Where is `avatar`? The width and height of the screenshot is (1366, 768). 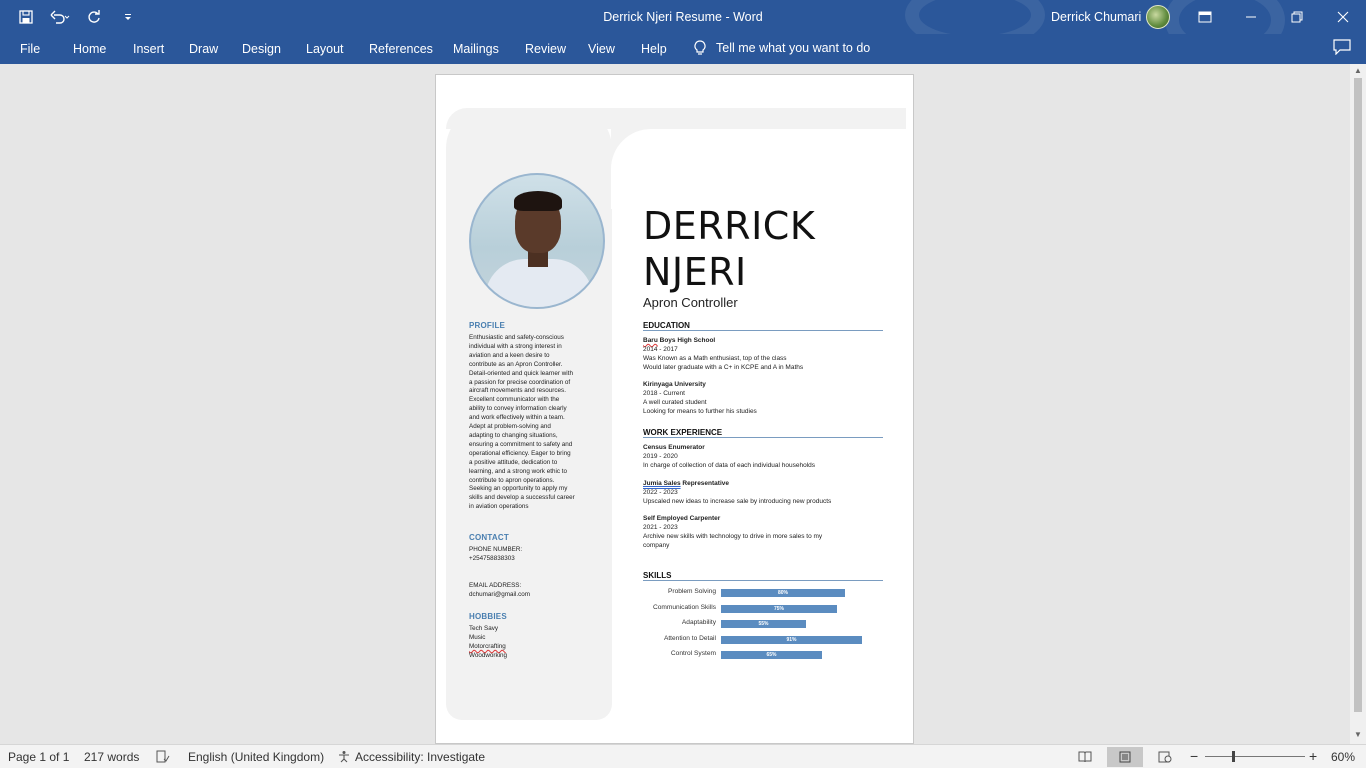 avatar is located at coordinates (1158, 17).